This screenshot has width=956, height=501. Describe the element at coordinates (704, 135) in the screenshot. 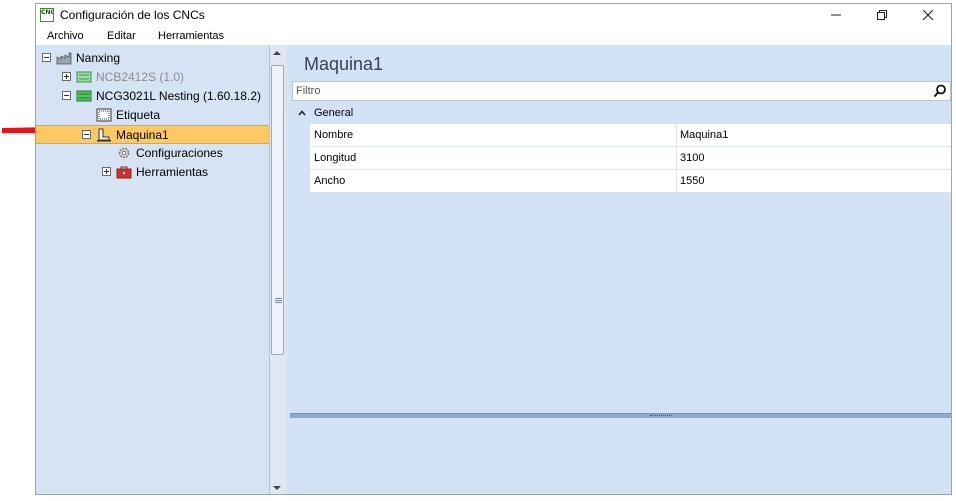

I see `property-value: Maquina1` at that location.